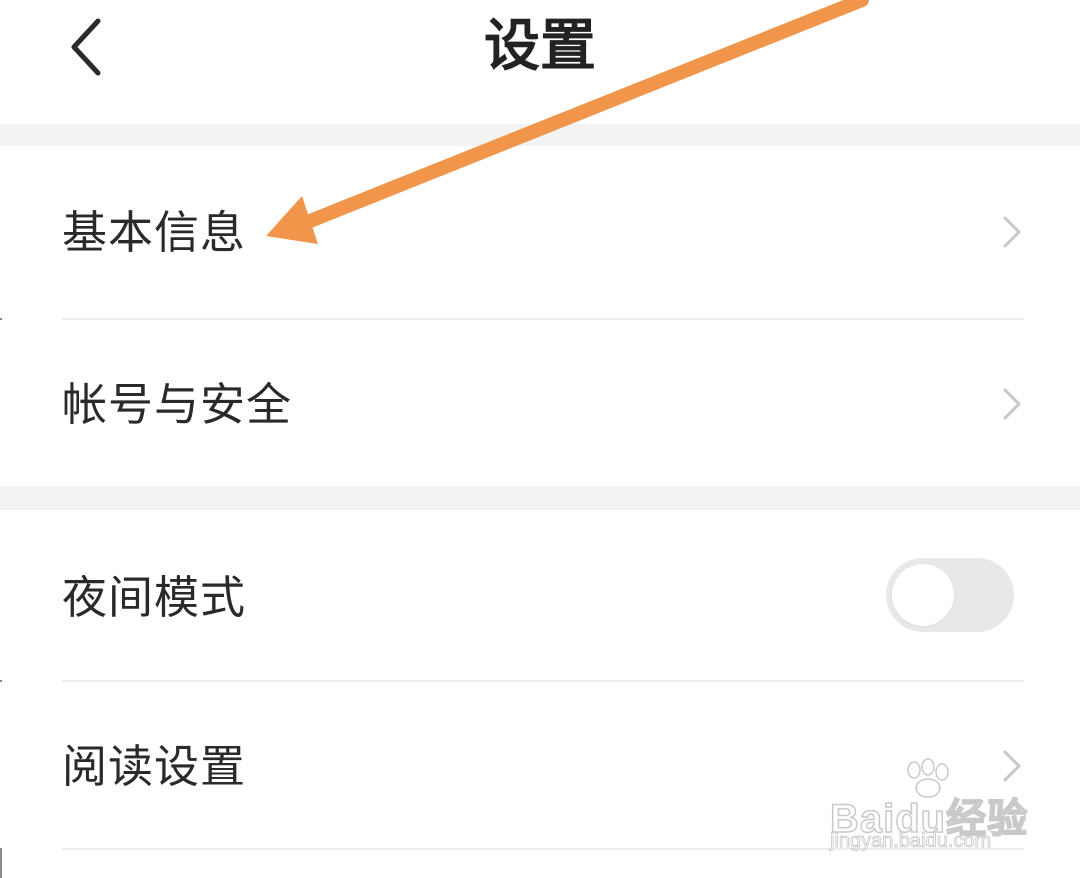  Describe the element at coordinates (540, 46) in the screenshot. I see `page-title: 设置` at that location.